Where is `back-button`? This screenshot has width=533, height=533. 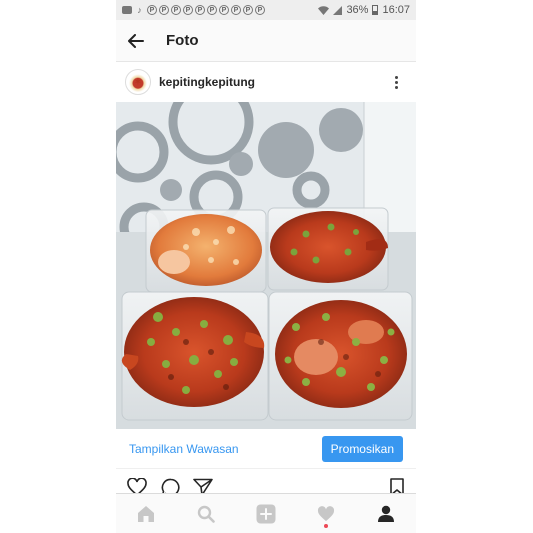 back-button is located at coordinates (136, 41).